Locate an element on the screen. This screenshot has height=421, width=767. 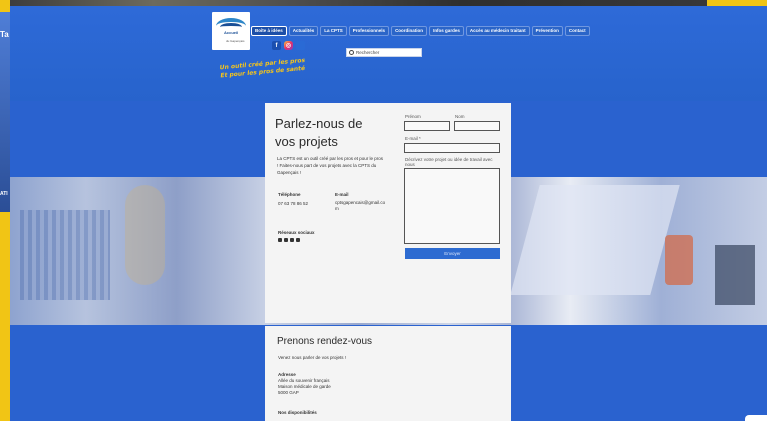
project-textarea is located at coordinates (452, 206).